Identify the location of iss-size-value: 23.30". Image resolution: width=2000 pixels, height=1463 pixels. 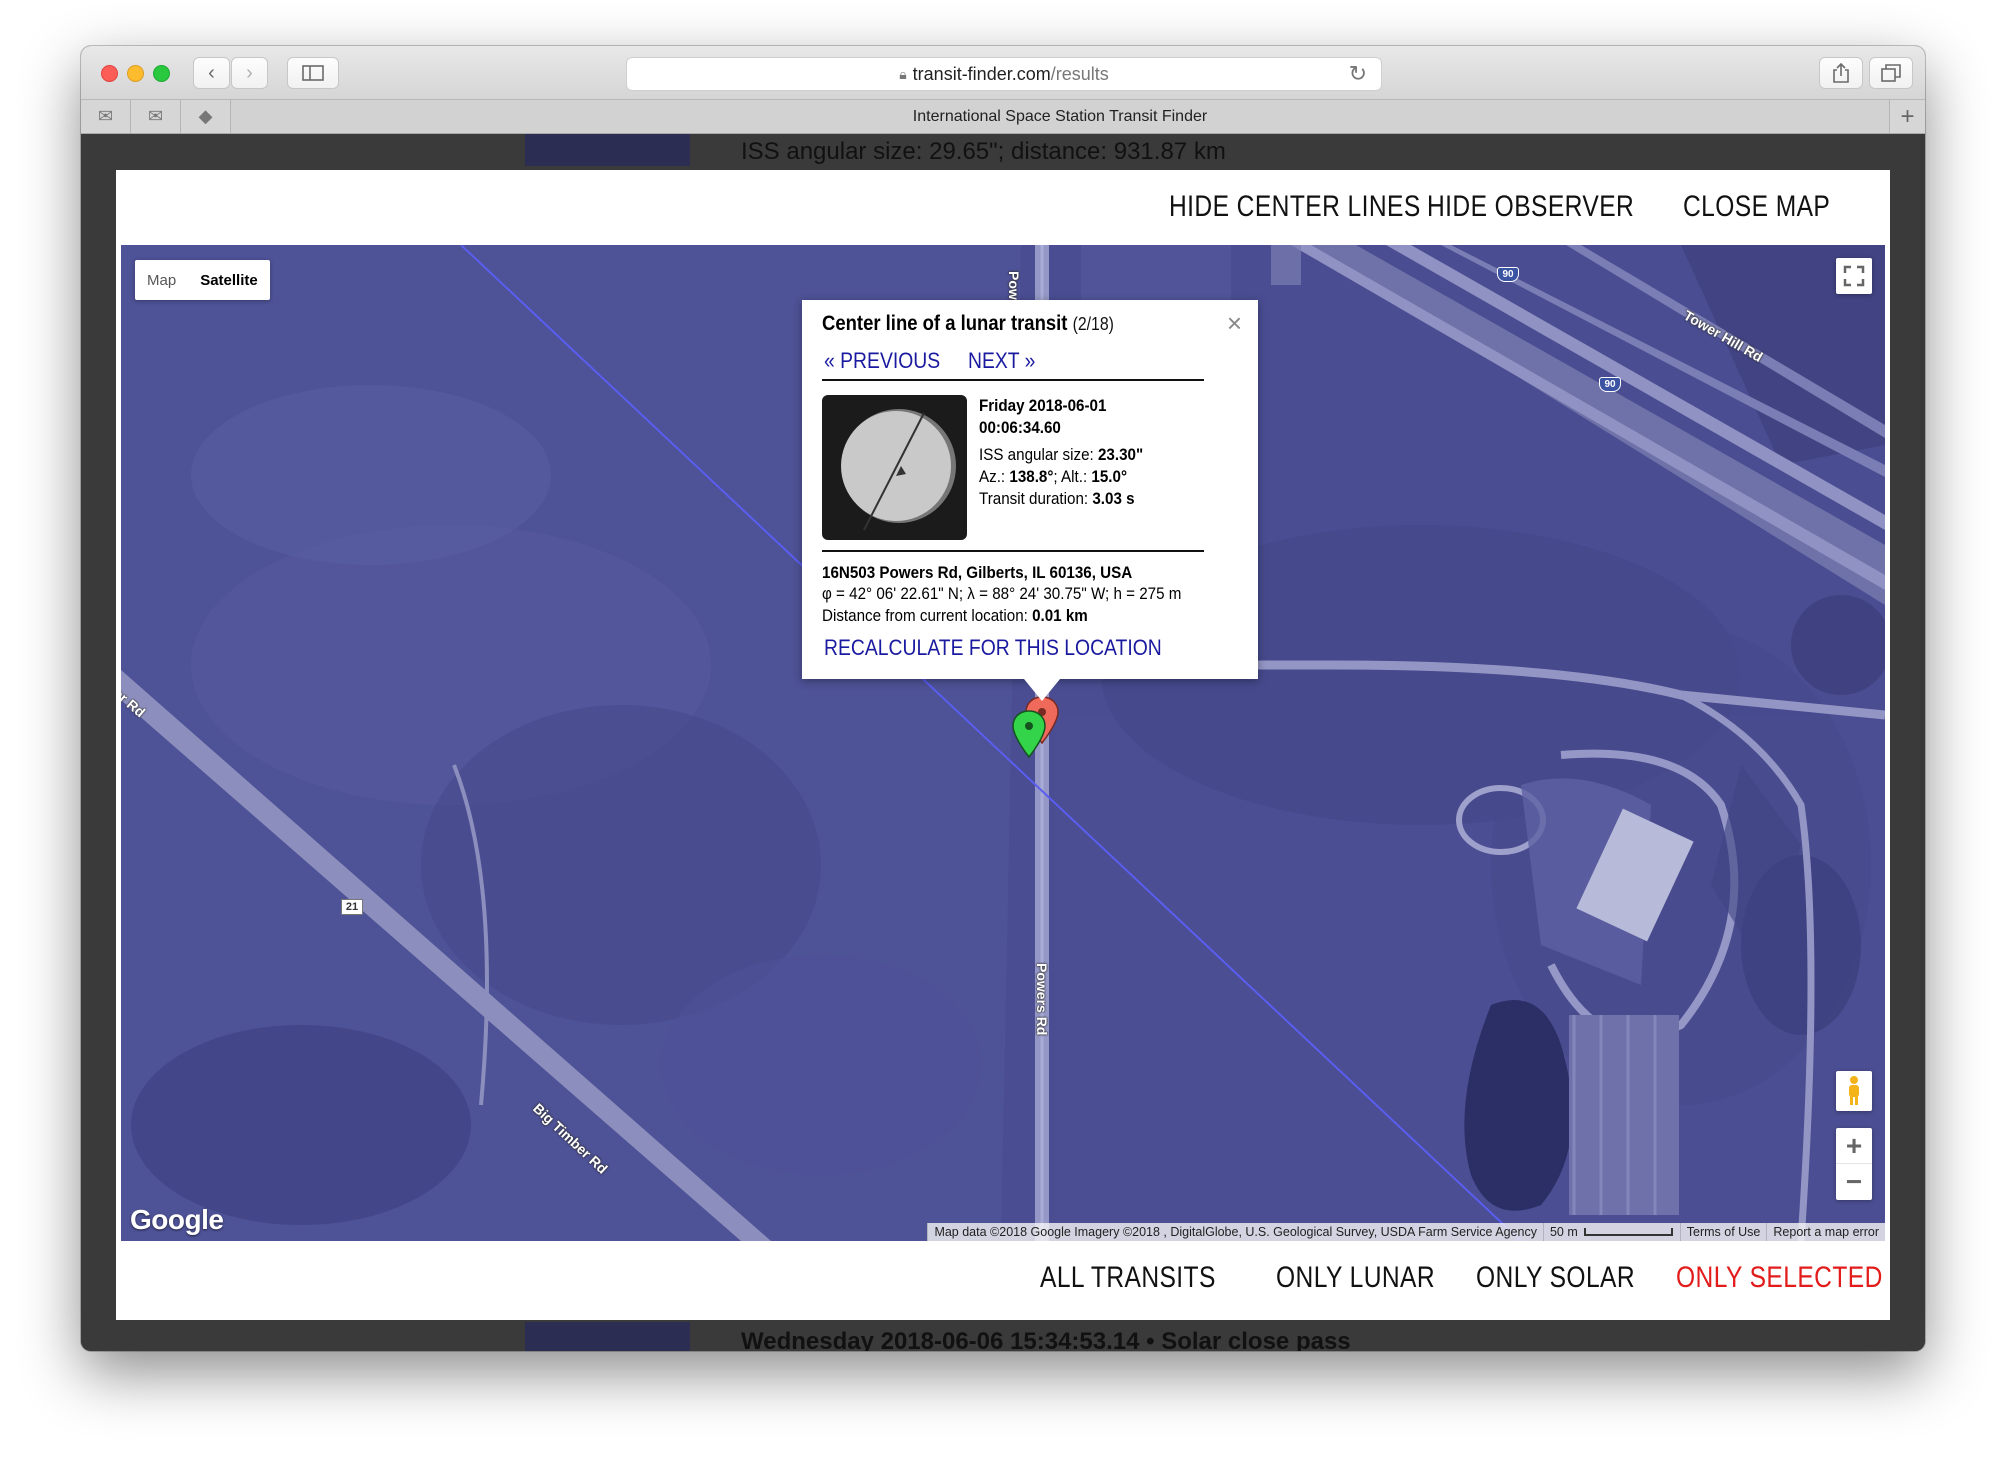
(1120, 455).